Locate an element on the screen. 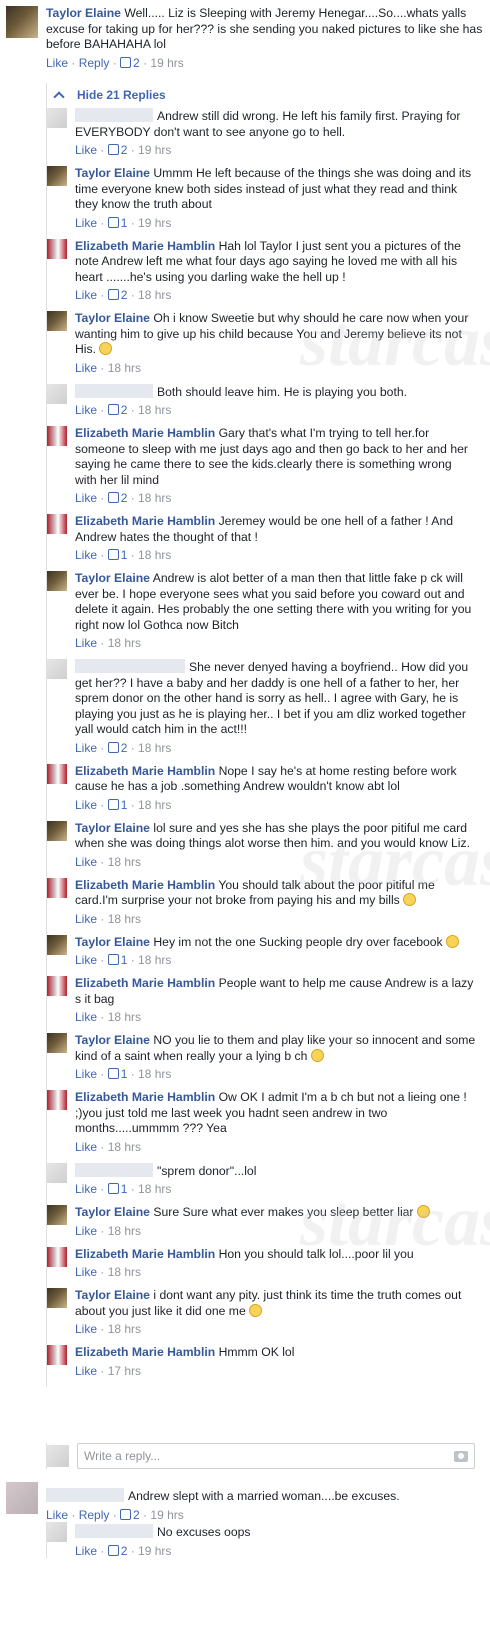 This screenshot has height=1625, width=490. timestamp: 17 hrs is located at coordinates (124, 1371).